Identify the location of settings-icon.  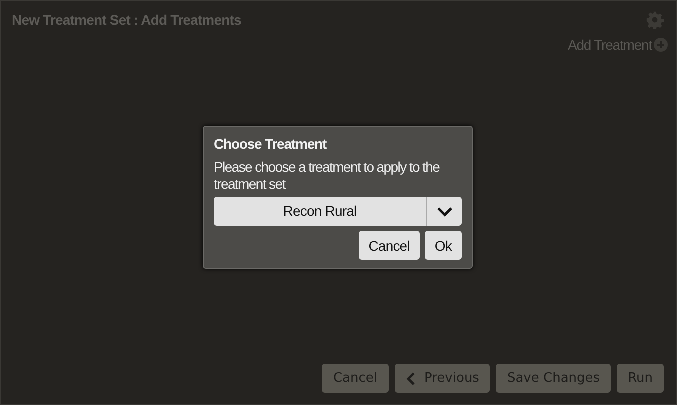
(655, 20).